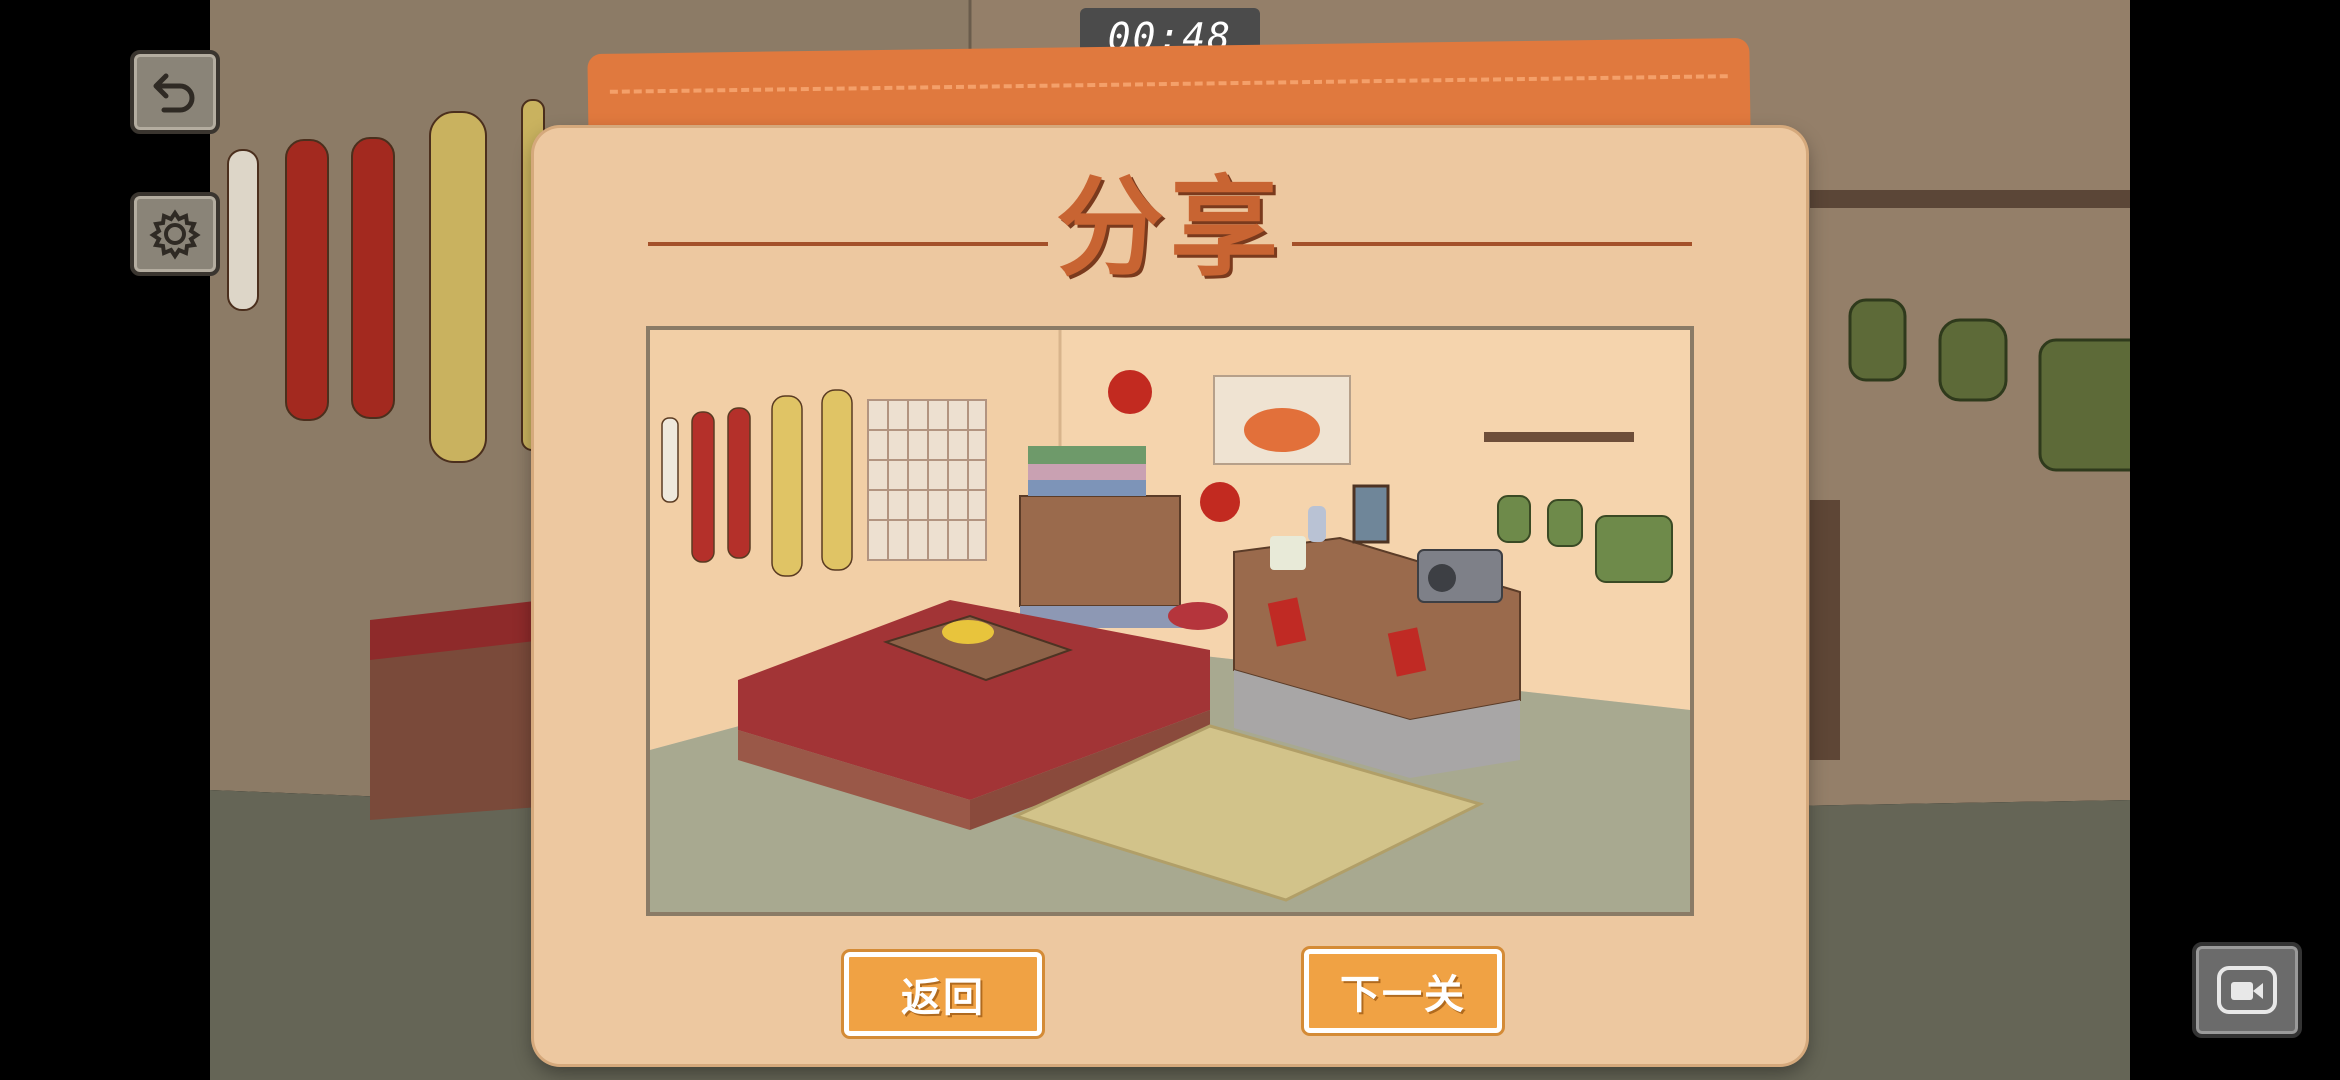  What do you see at coordinates (1492, 244) in the screenshot?
I see `title-rule-right` at bounding box center [1492, 244].